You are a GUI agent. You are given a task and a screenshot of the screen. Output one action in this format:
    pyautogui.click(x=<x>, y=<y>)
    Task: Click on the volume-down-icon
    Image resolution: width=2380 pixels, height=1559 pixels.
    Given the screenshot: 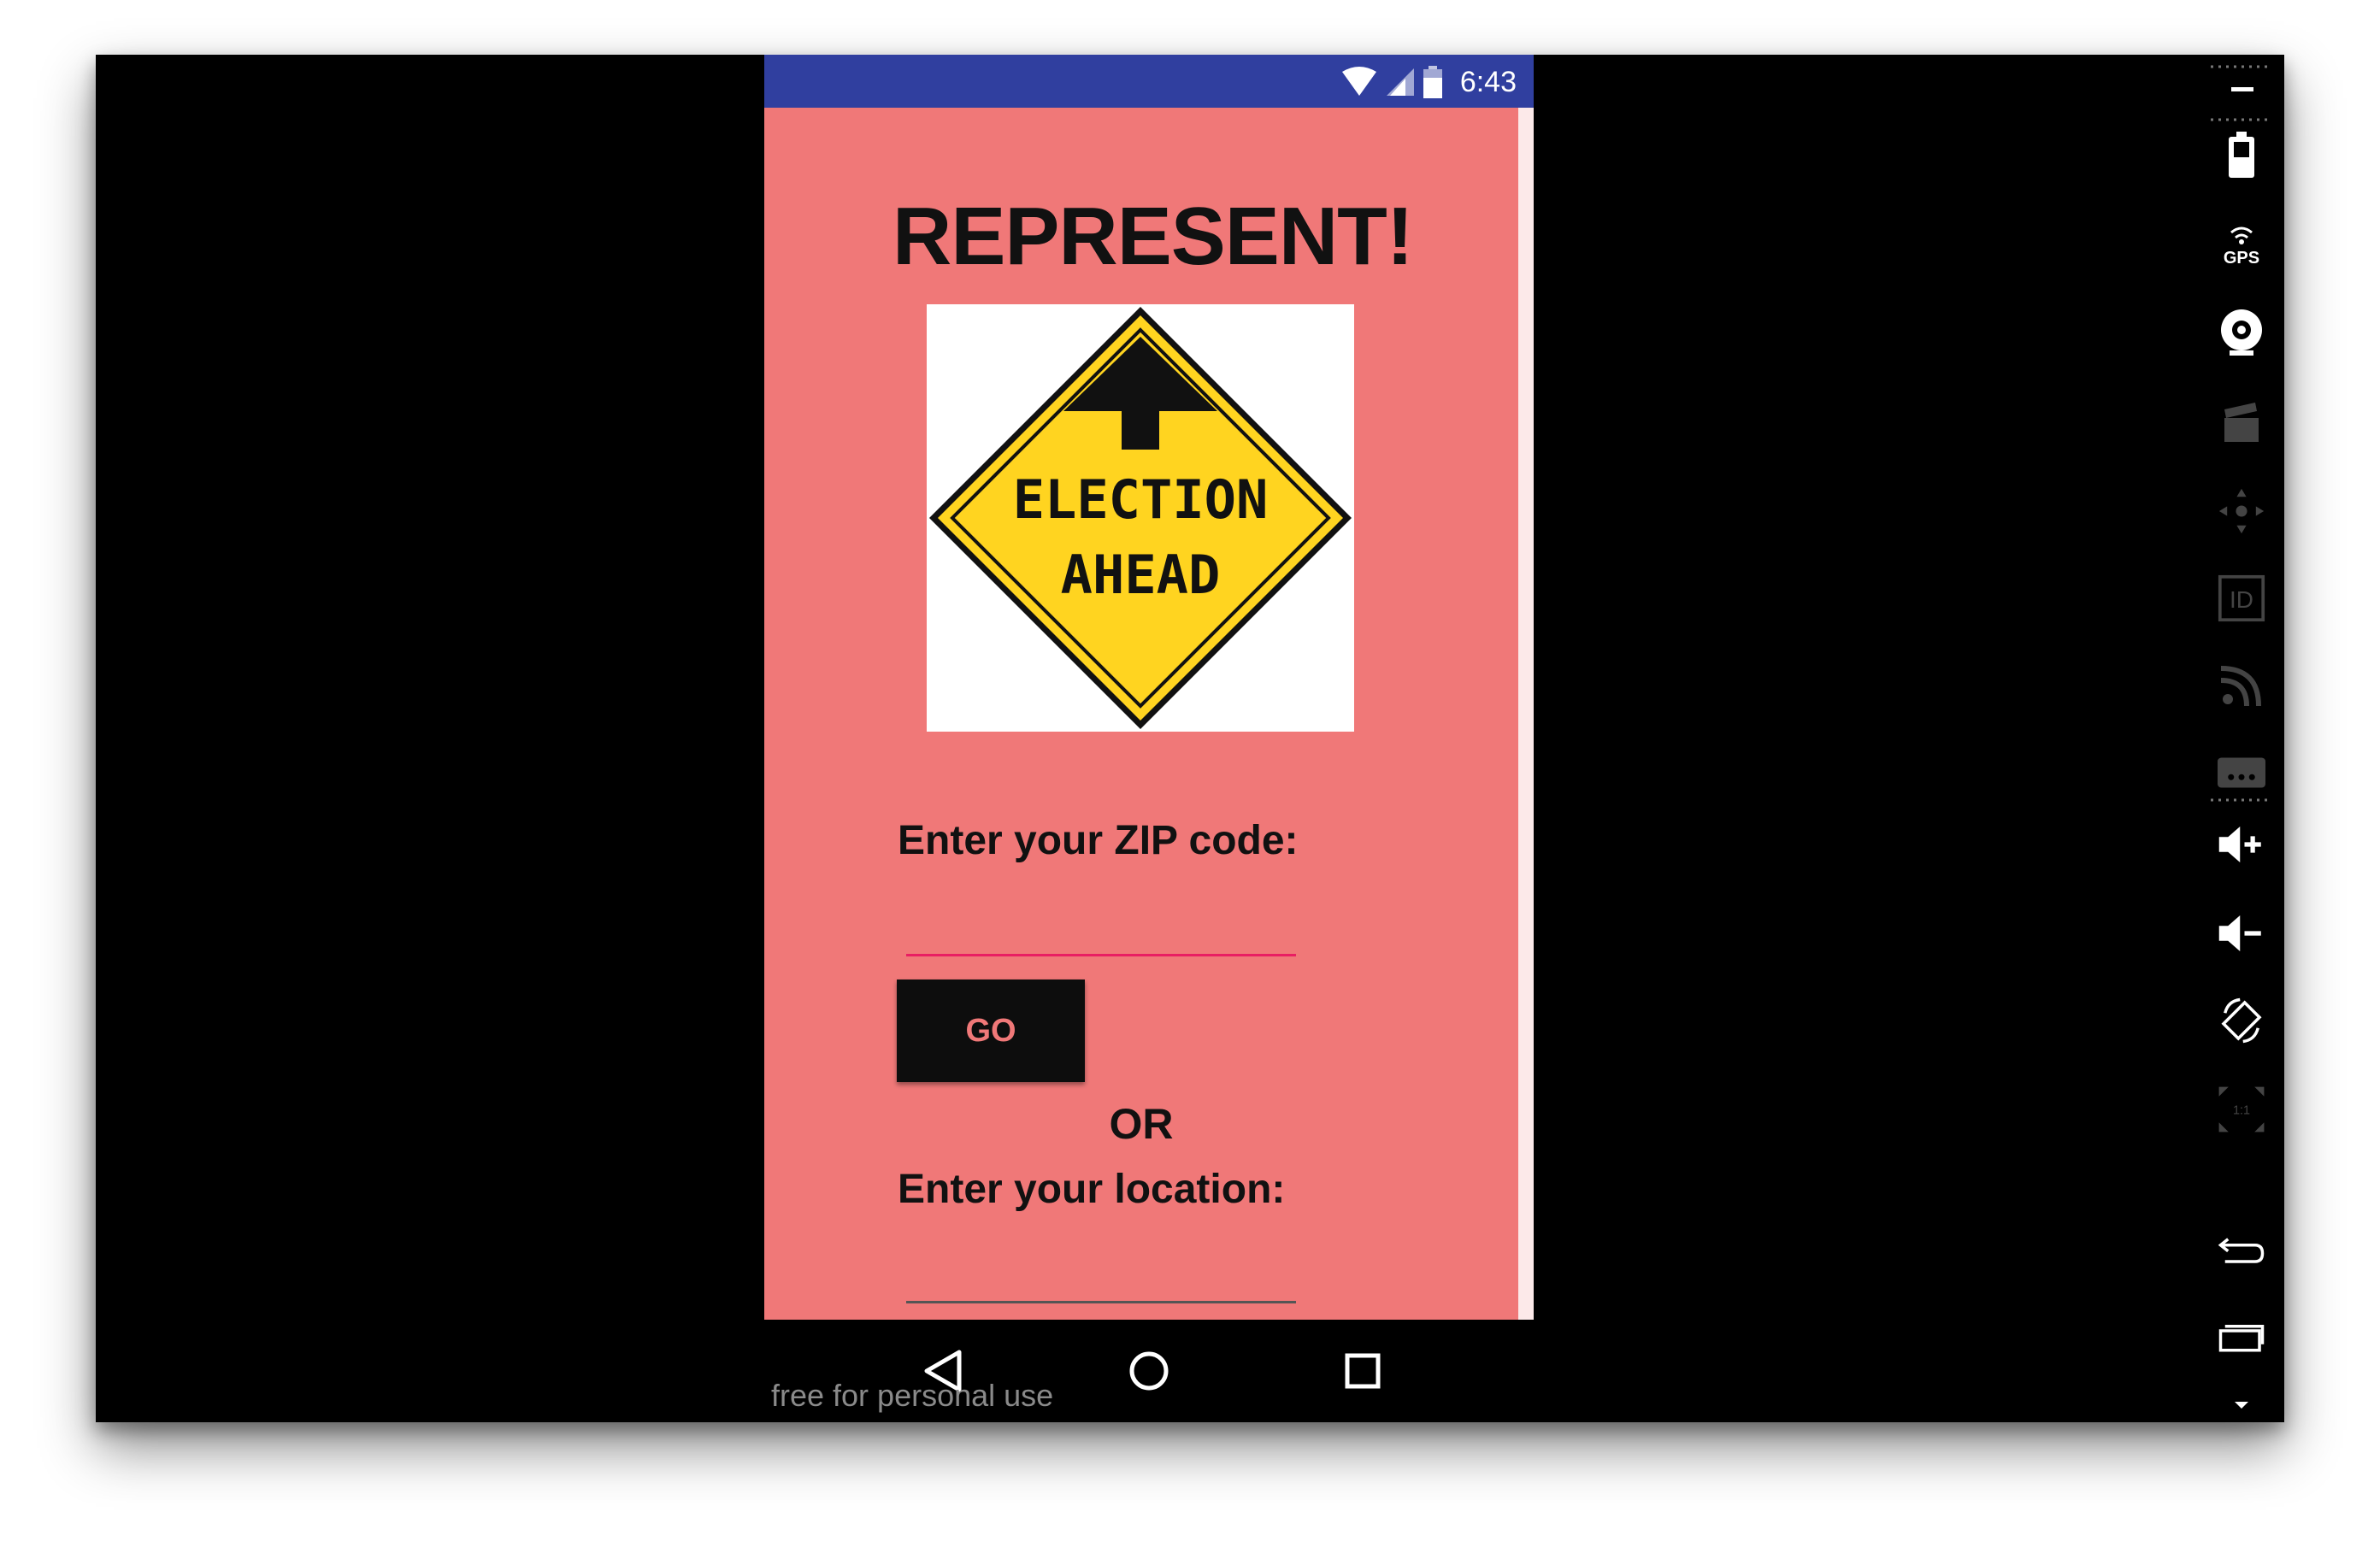 What is the action you would take?
    pyautogui.click(x=2242, y=933)
    